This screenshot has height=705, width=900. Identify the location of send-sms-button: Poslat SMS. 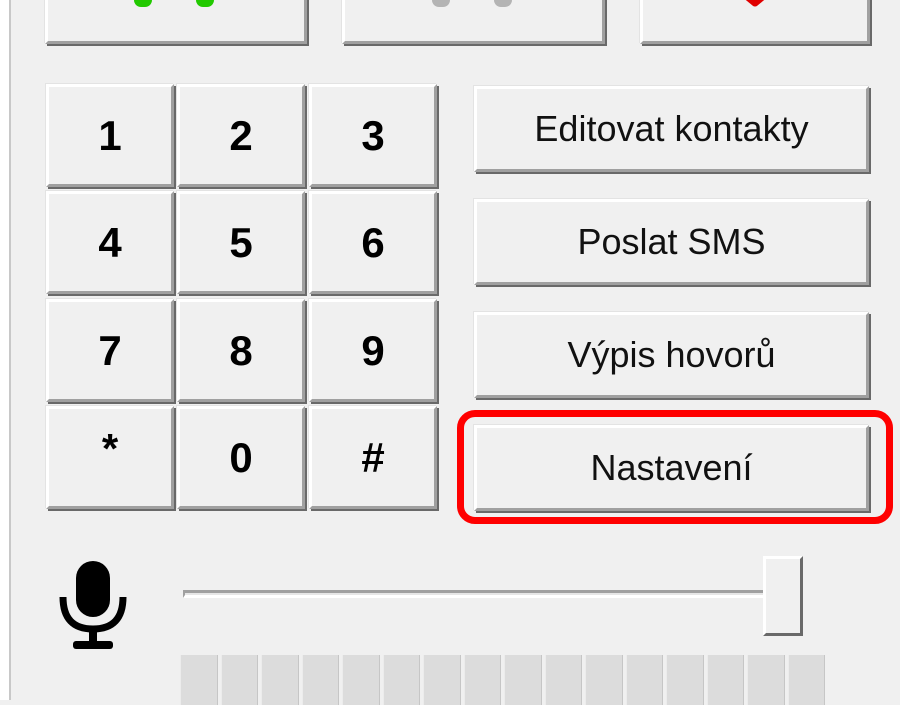
(671, 242).